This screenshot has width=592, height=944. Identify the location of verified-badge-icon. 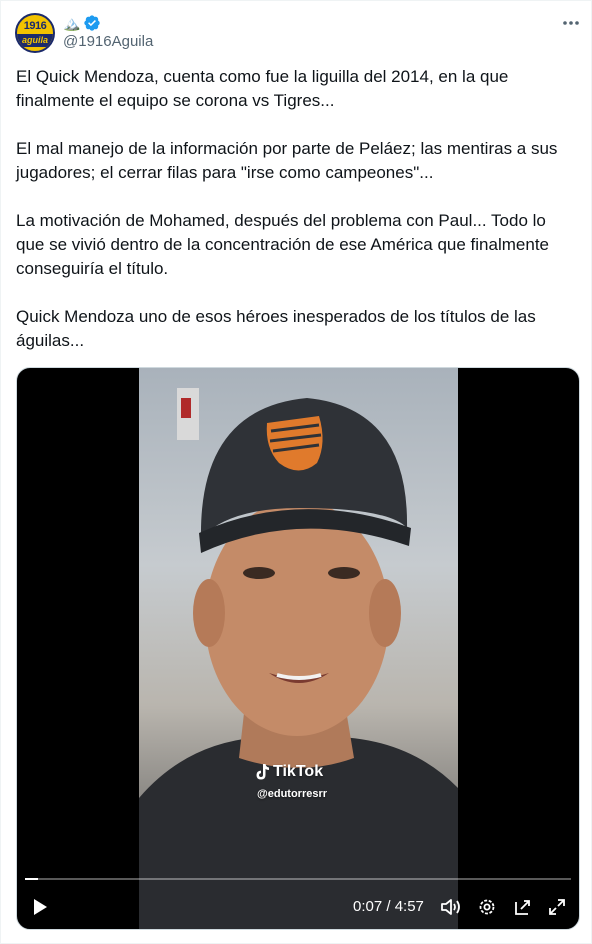
(92, 23).